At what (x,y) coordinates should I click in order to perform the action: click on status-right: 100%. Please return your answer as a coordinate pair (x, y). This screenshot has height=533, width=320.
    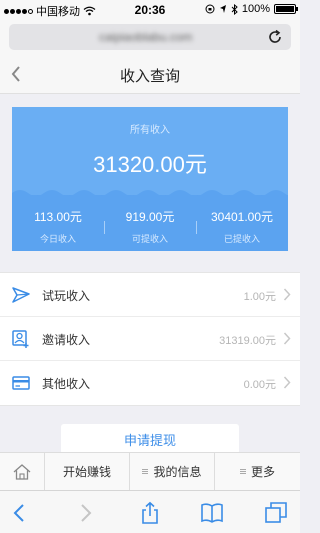
    Looking at the image, I should click on (251, 9).